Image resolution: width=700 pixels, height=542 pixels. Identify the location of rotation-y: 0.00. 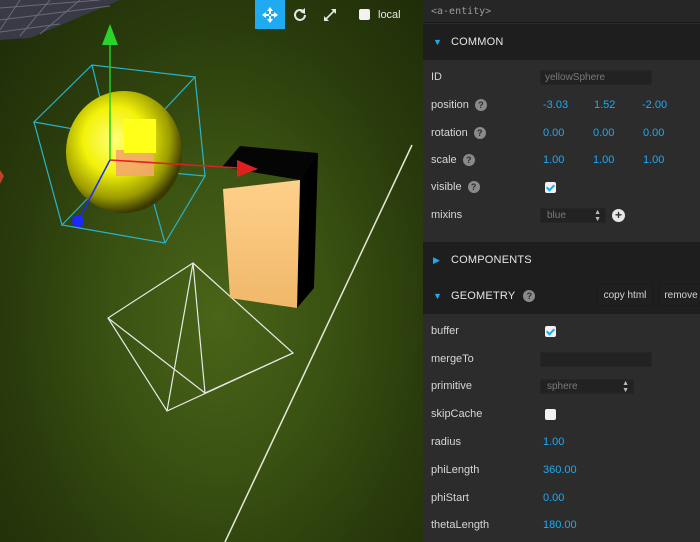
(603, 133).